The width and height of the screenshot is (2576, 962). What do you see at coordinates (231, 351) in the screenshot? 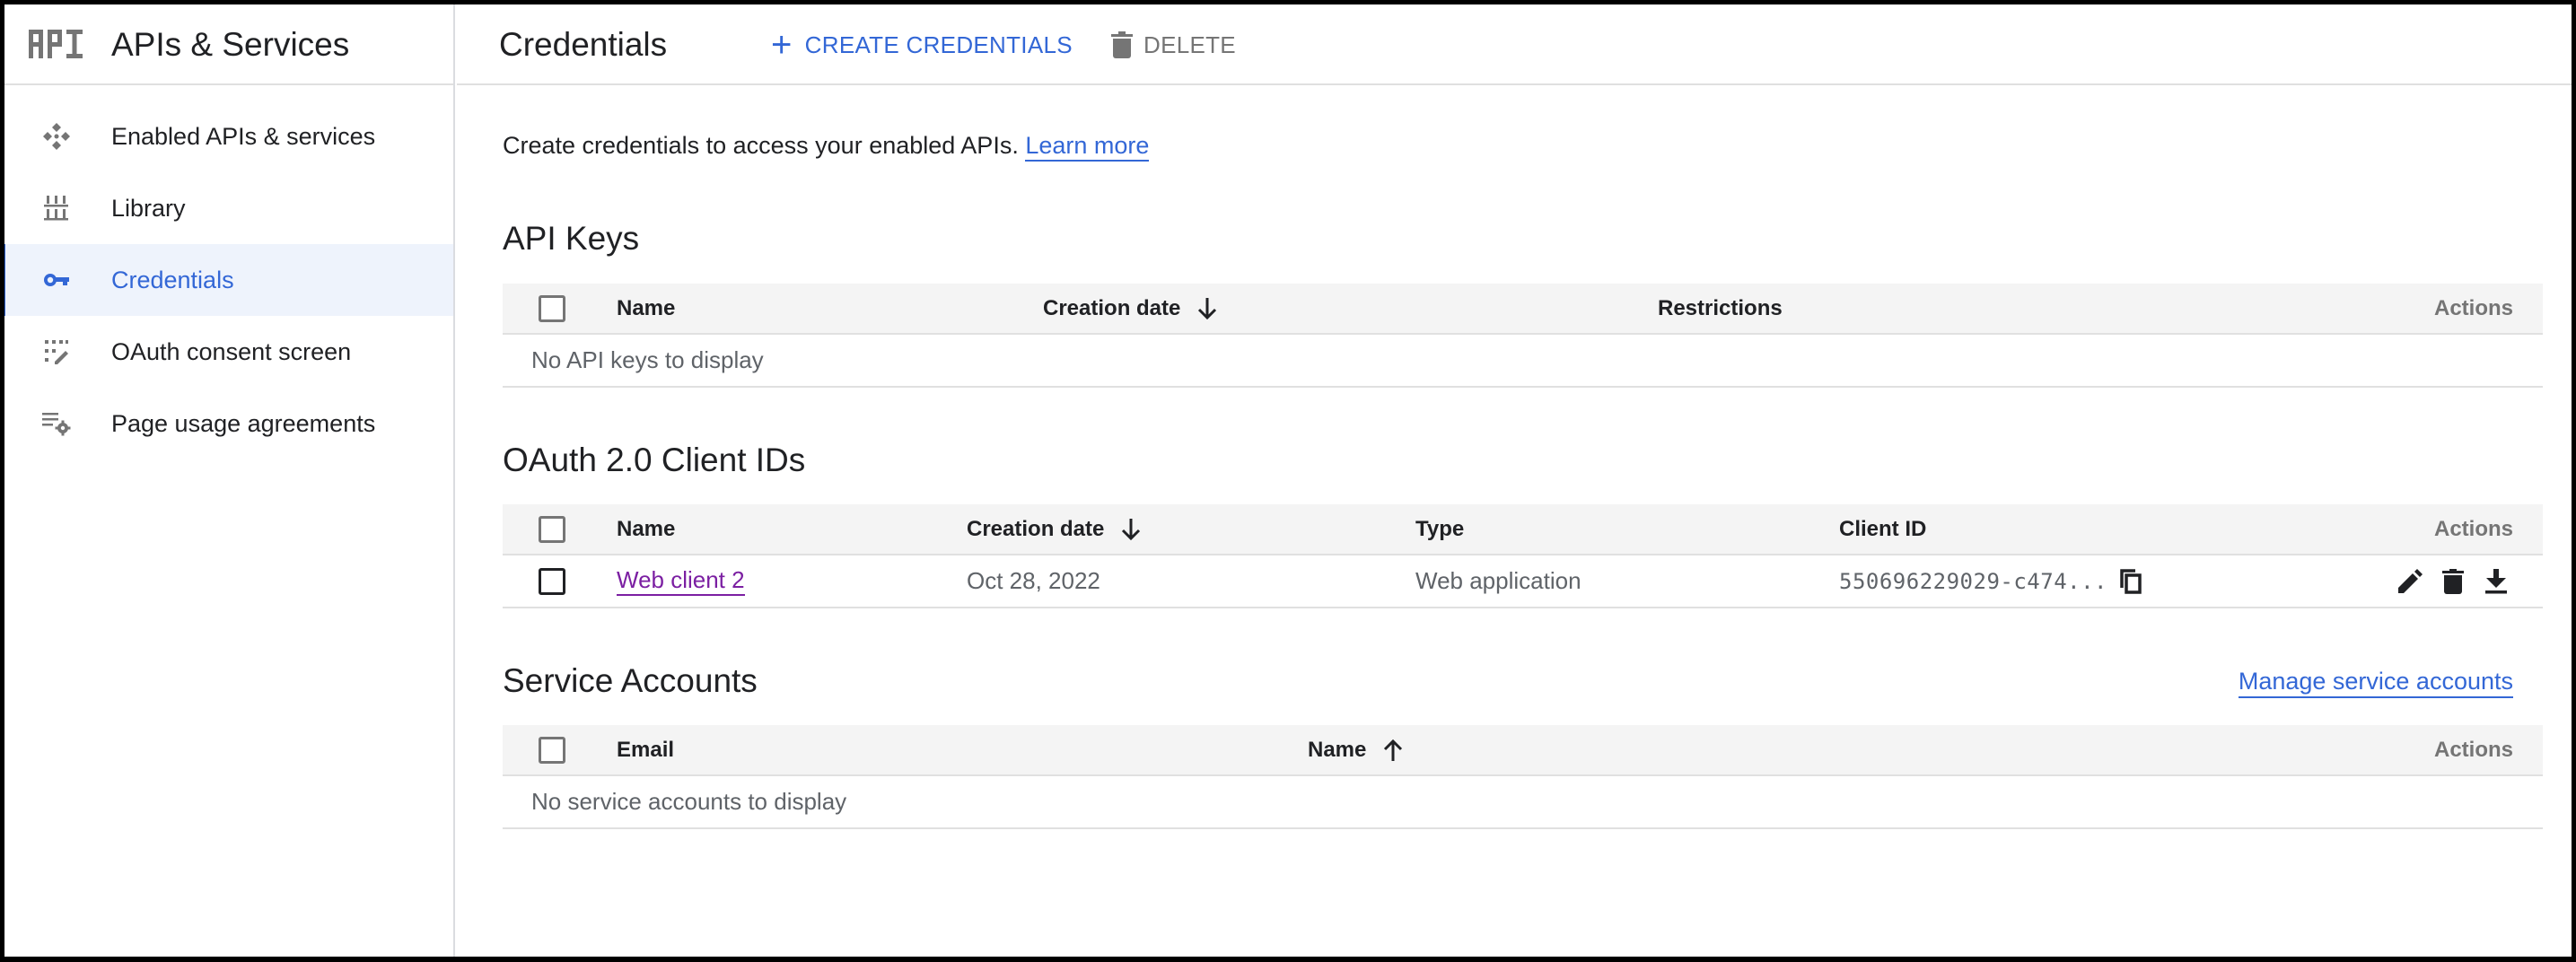
I see `sidebar-item-label: OAuth consent screen` at bounding box center [231, 351].